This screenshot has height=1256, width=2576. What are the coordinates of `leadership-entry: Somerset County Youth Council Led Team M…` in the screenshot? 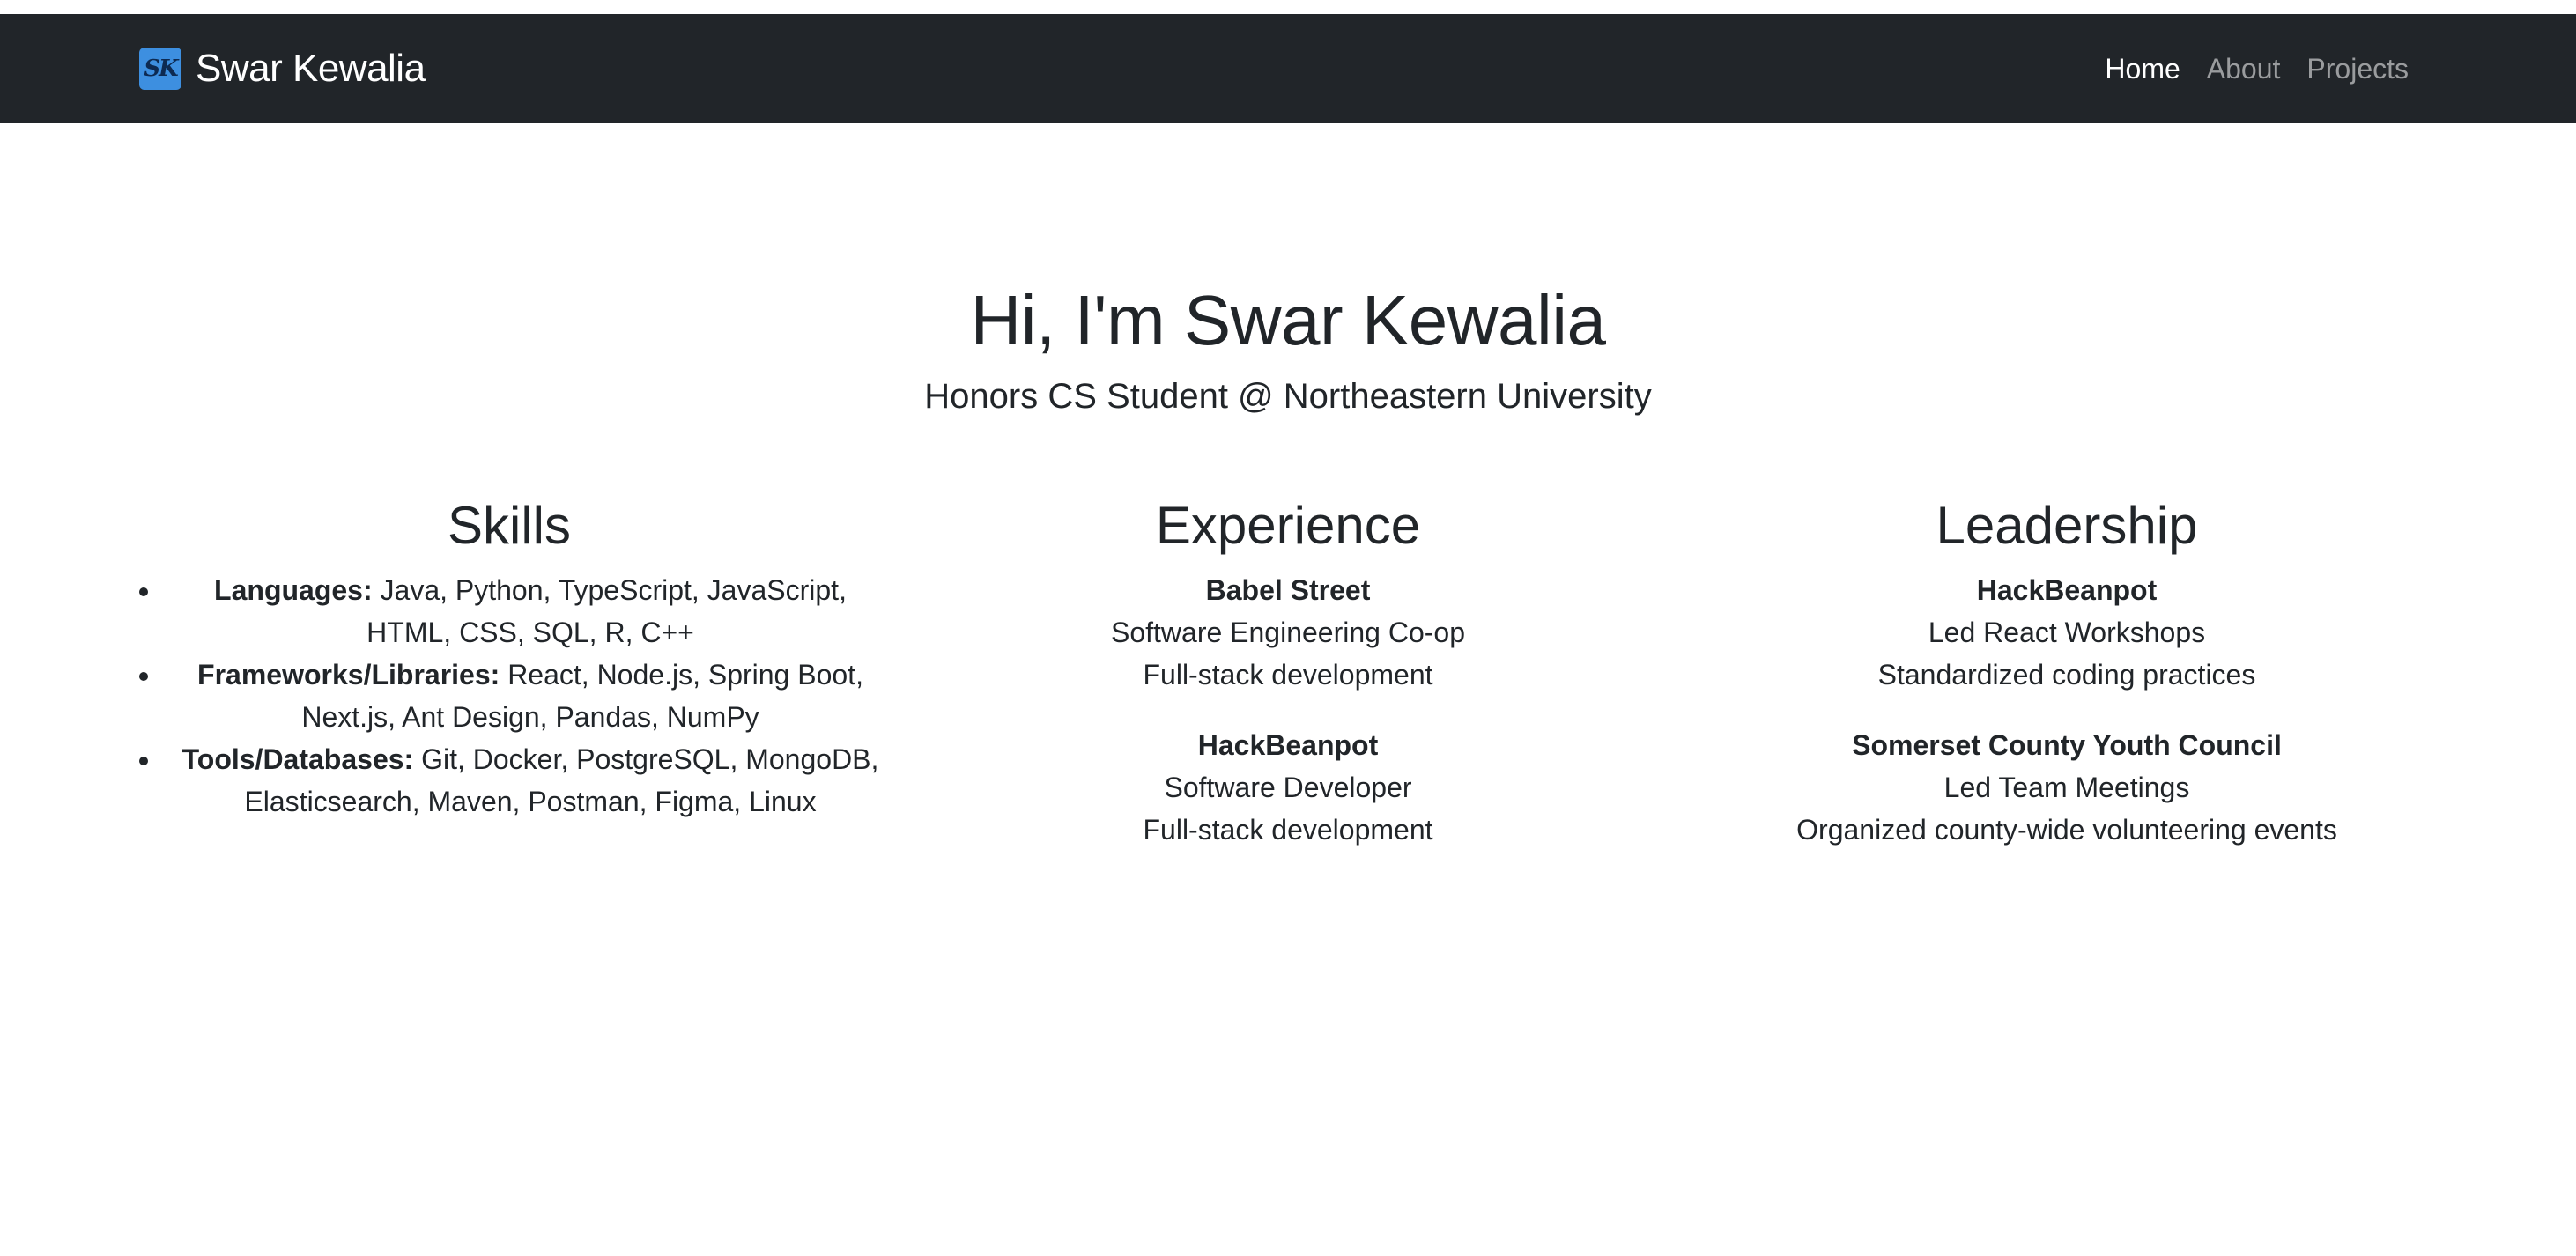 It's located at (2067, 787).